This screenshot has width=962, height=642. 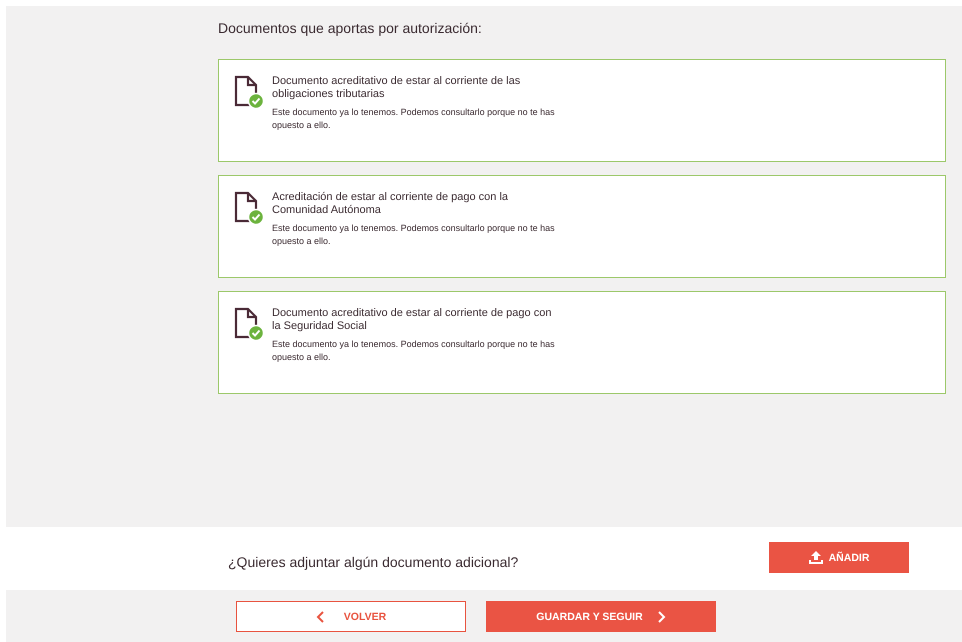 What do you see at coordinates (391, 204) in the screenshot?
I see `document-title: Acreditación de estar al corriente de pago con la Comunidad Autónoma` at bounding box center [391, 204].